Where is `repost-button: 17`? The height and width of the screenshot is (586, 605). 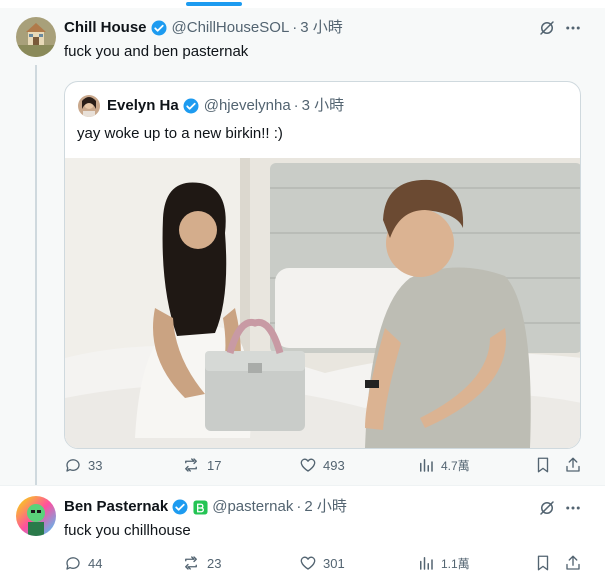
repost-button: 17 is located at coordinates (201, 465).